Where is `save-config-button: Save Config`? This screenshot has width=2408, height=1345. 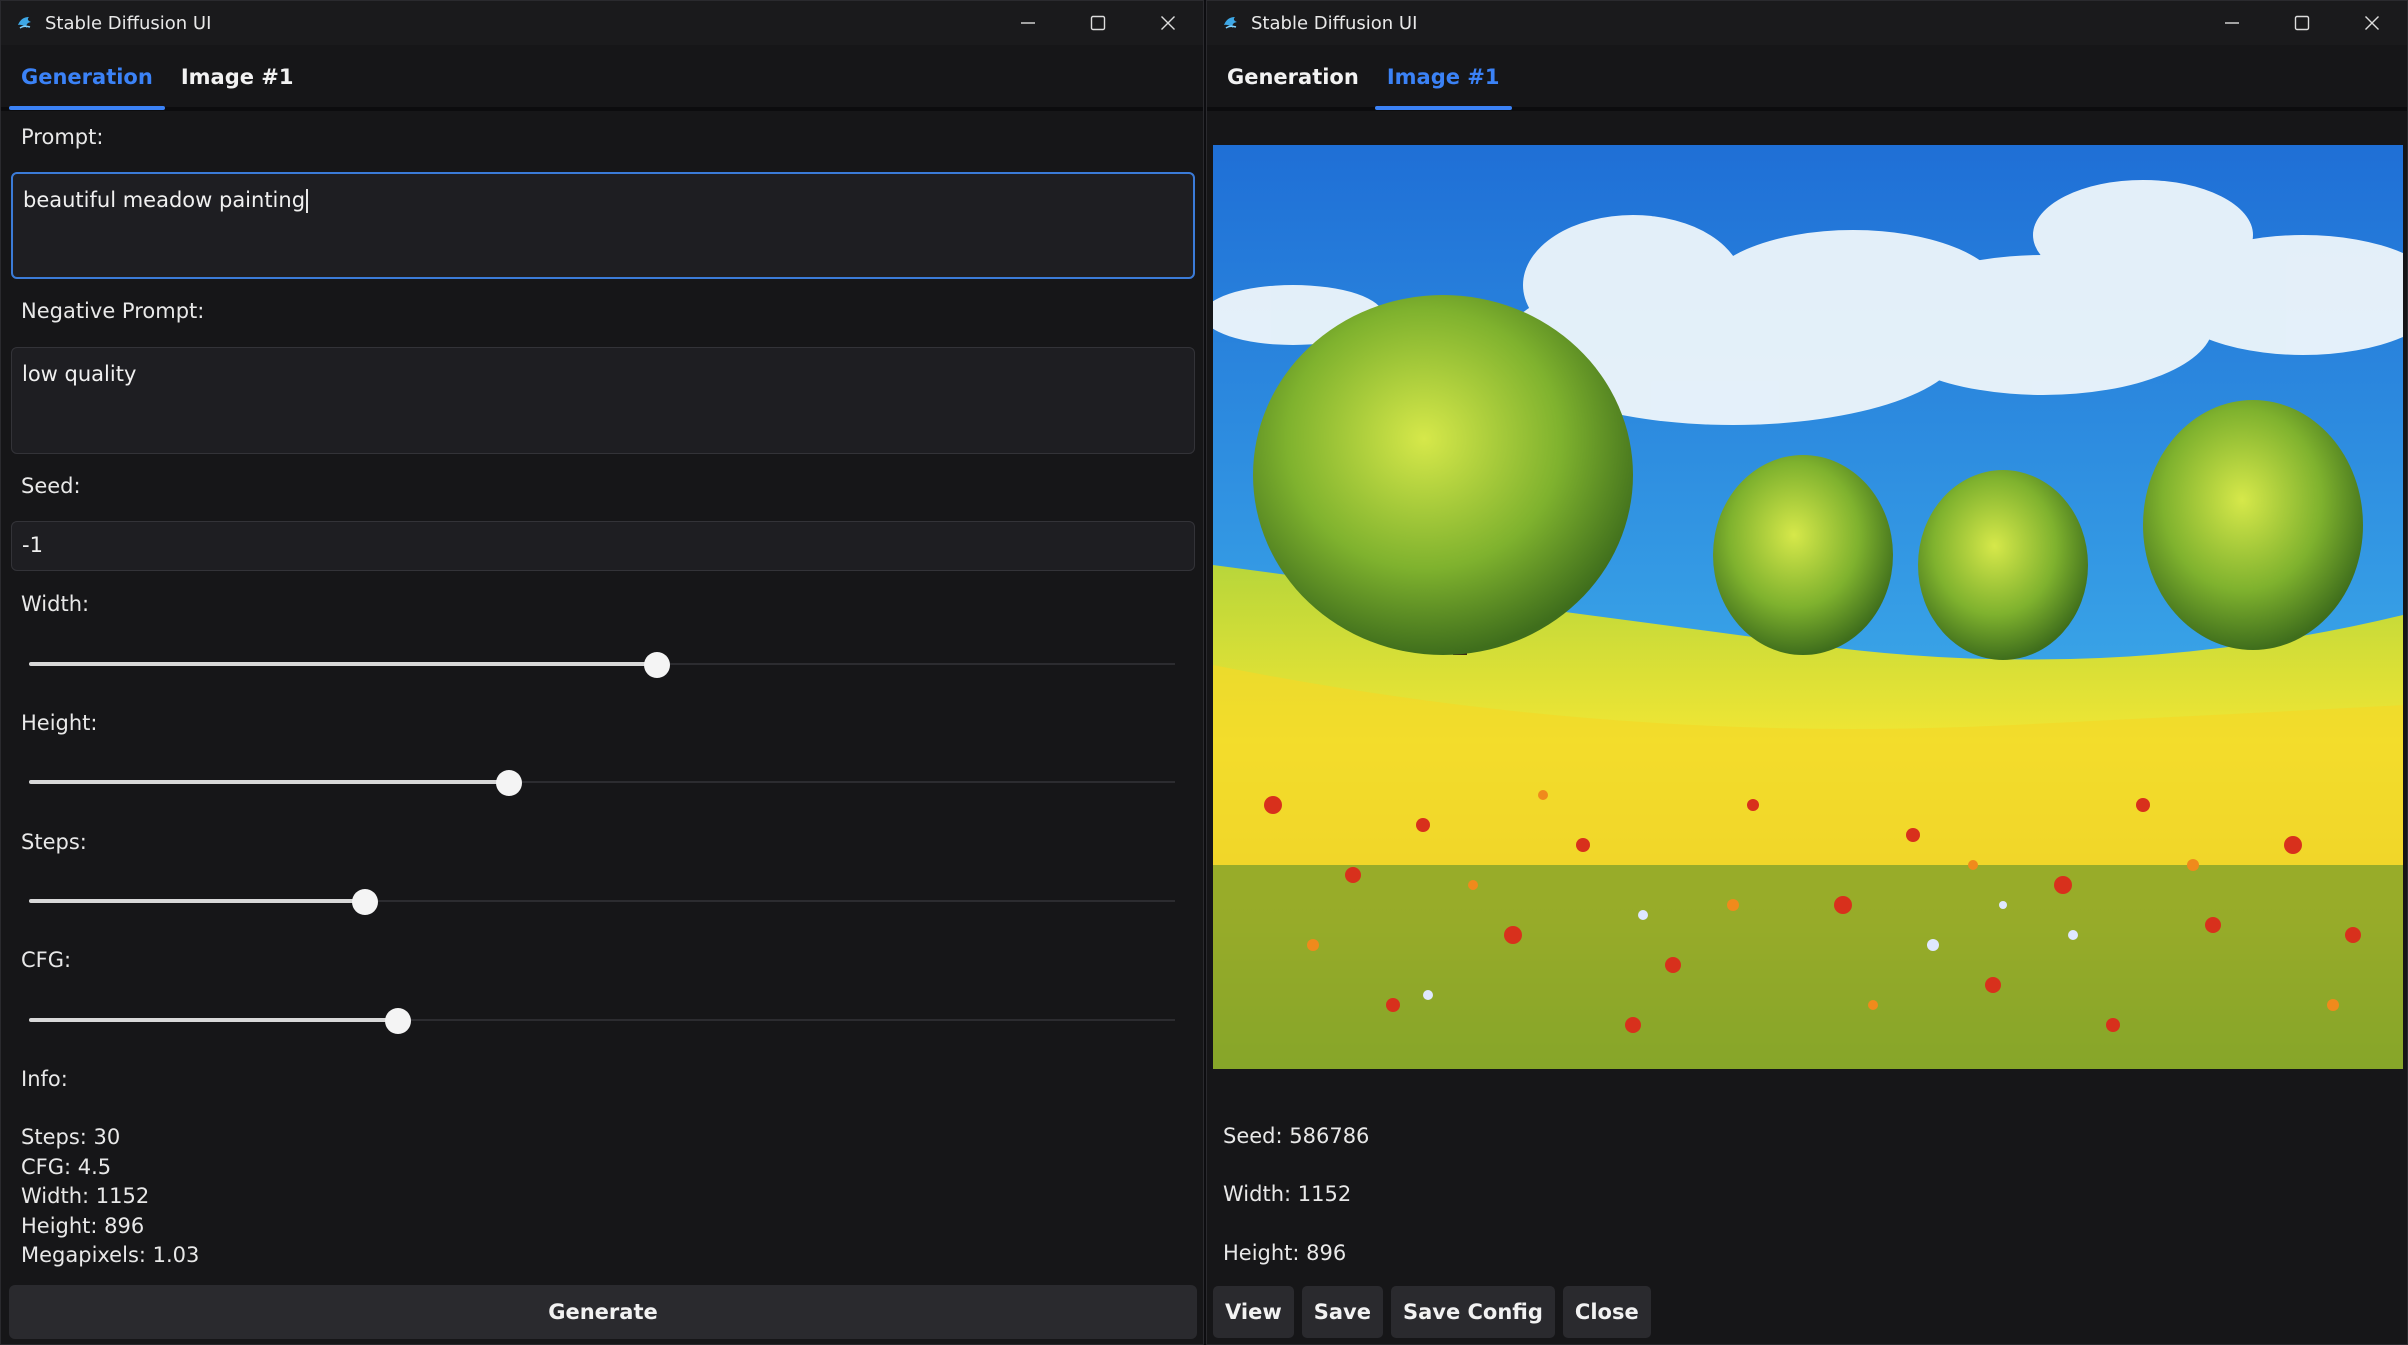 save-config-button: Save Config is located at coordinates (1472, 1312).